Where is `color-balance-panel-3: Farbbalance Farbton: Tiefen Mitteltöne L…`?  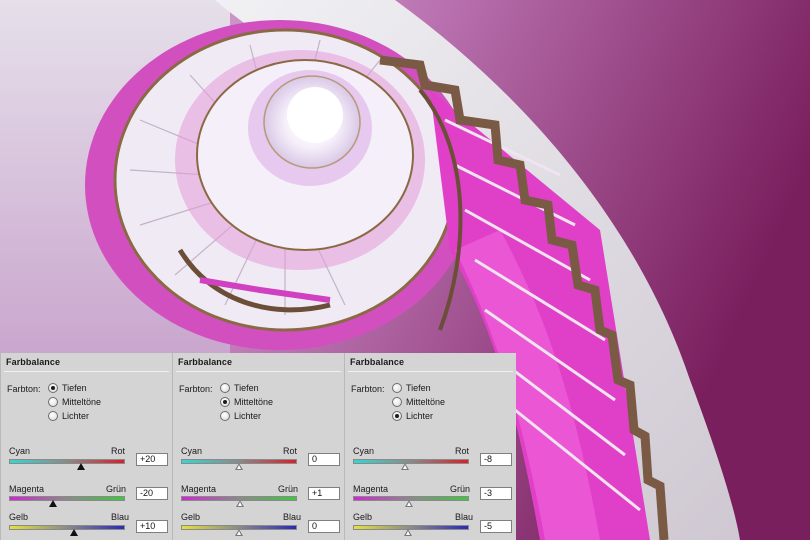 color-balance-panel-3: Farbbalance Farbton: Tiefen Mitteltöne L… is located at coordinates (430, 446).